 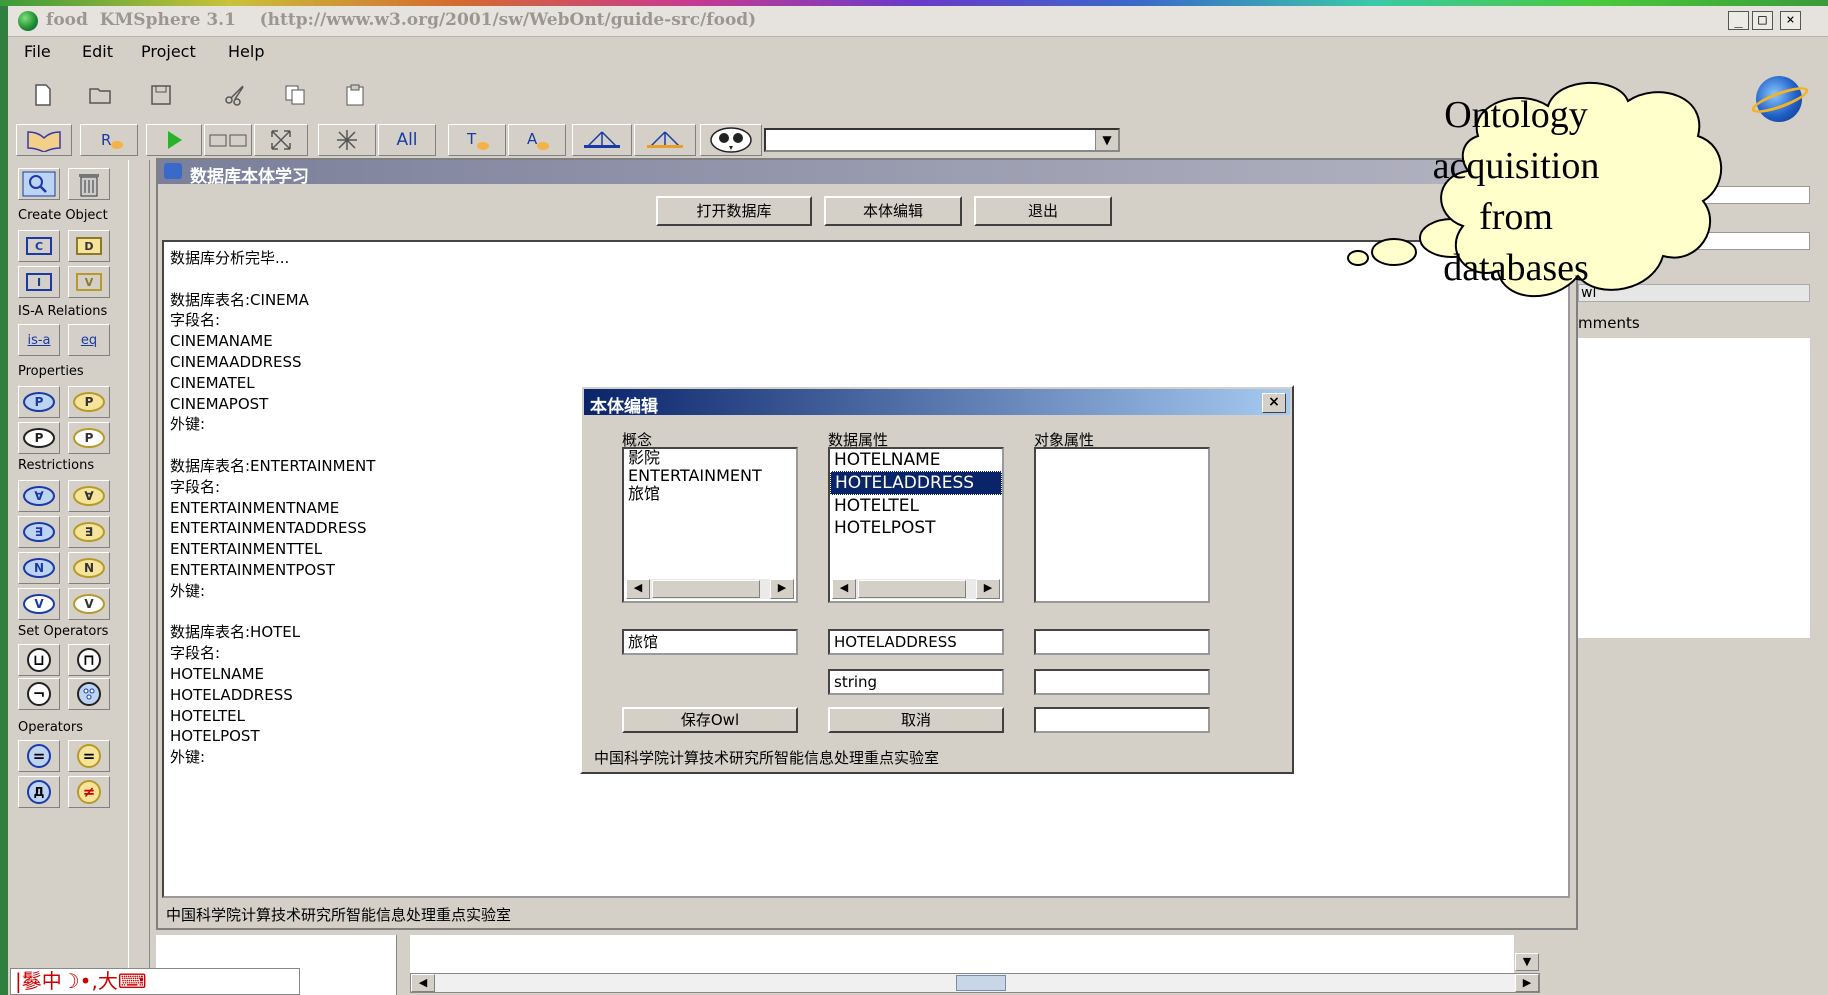 I want to click on eq-label: eq, so click(x=89, y=340).